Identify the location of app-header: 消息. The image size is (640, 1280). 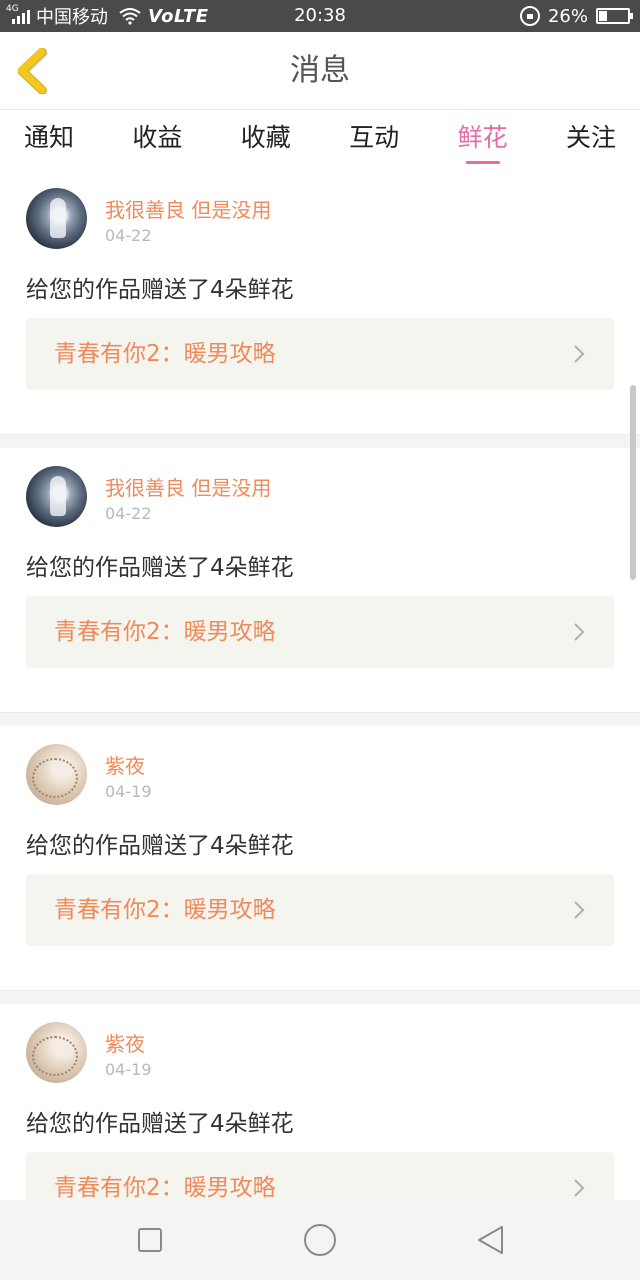
(320, 71).